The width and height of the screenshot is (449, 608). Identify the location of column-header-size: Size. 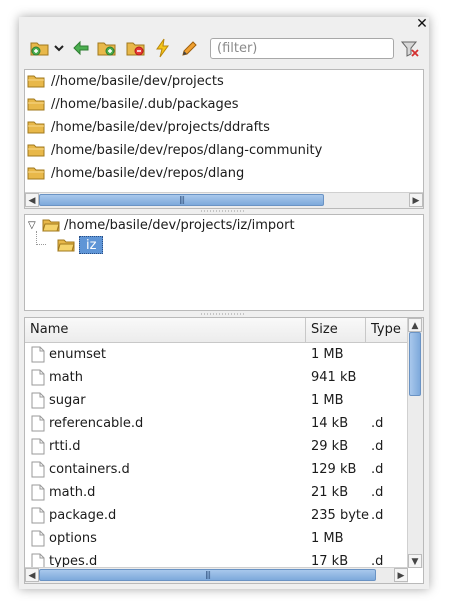
(336, 330).